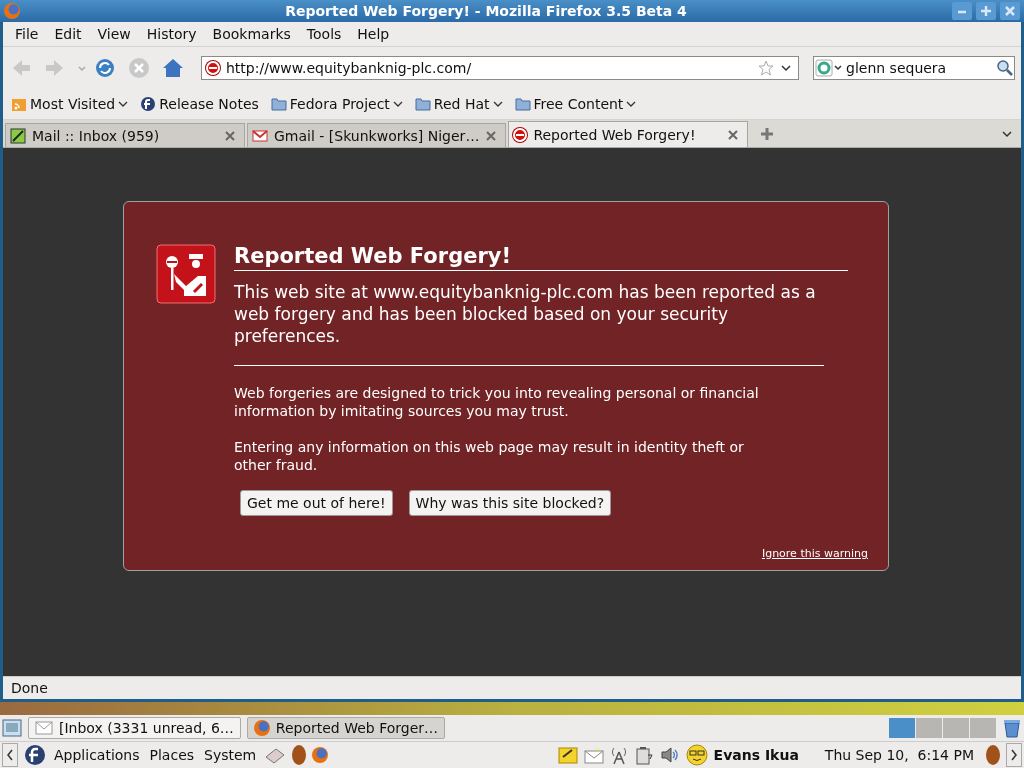  Describe the element at coordinates (114, 34) in the screenshot. I see `menu-item: View` at that location.